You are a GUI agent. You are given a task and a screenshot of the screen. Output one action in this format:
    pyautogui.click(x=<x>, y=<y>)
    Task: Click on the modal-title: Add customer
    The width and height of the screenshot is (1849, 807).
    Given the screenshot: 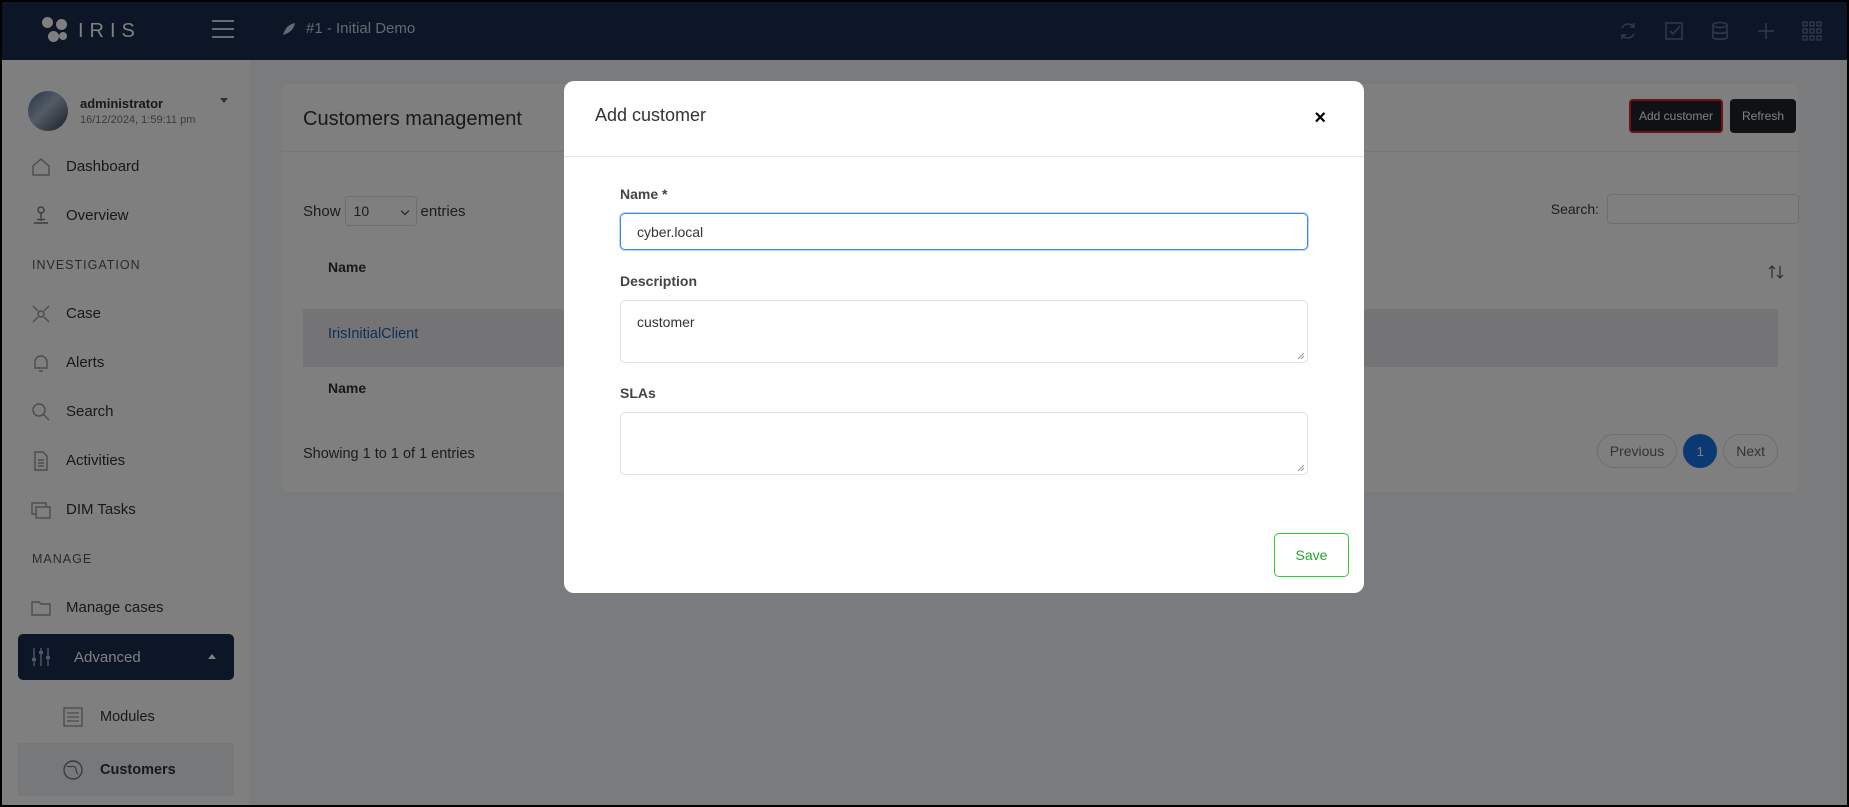 What is the action you would take?
    pyautogui.click(x=651, y=115)
    